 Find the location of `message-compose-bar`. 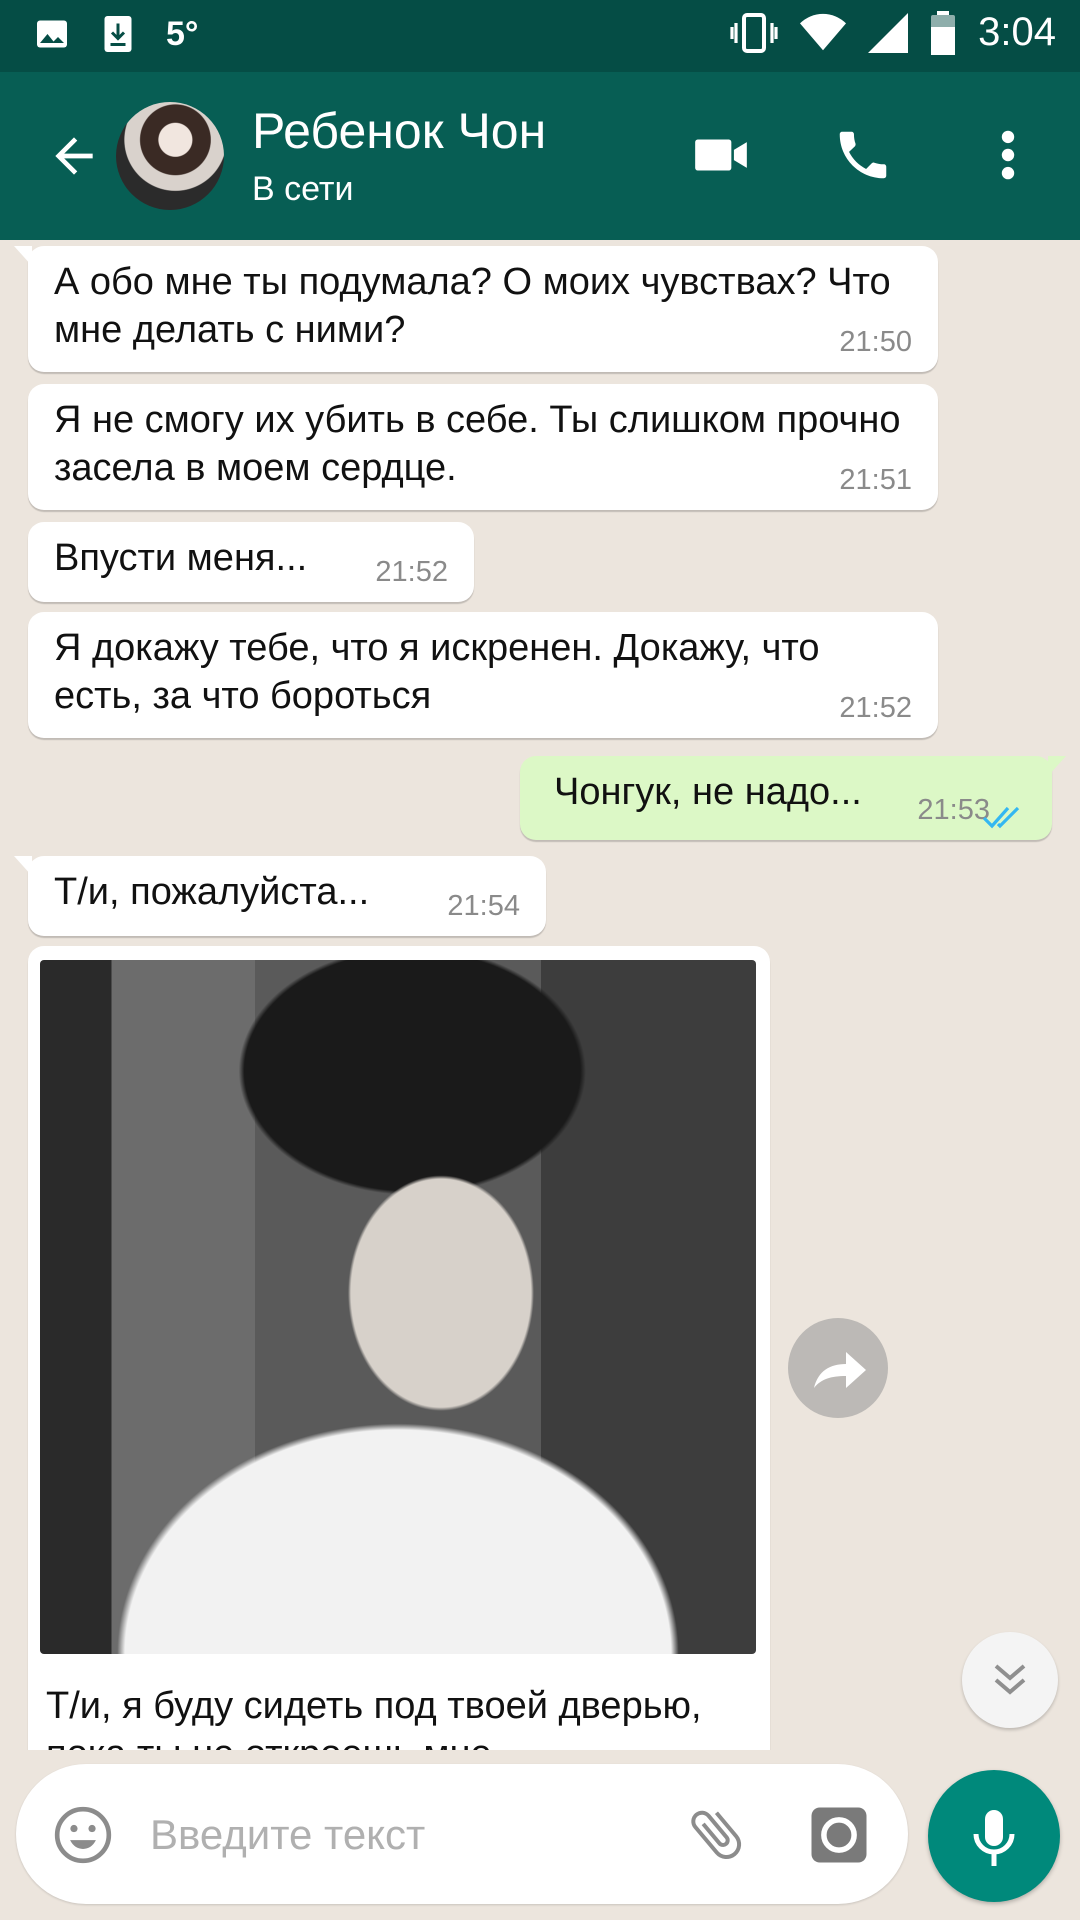

message-compose-bar is located at coordinates (462, 1834).